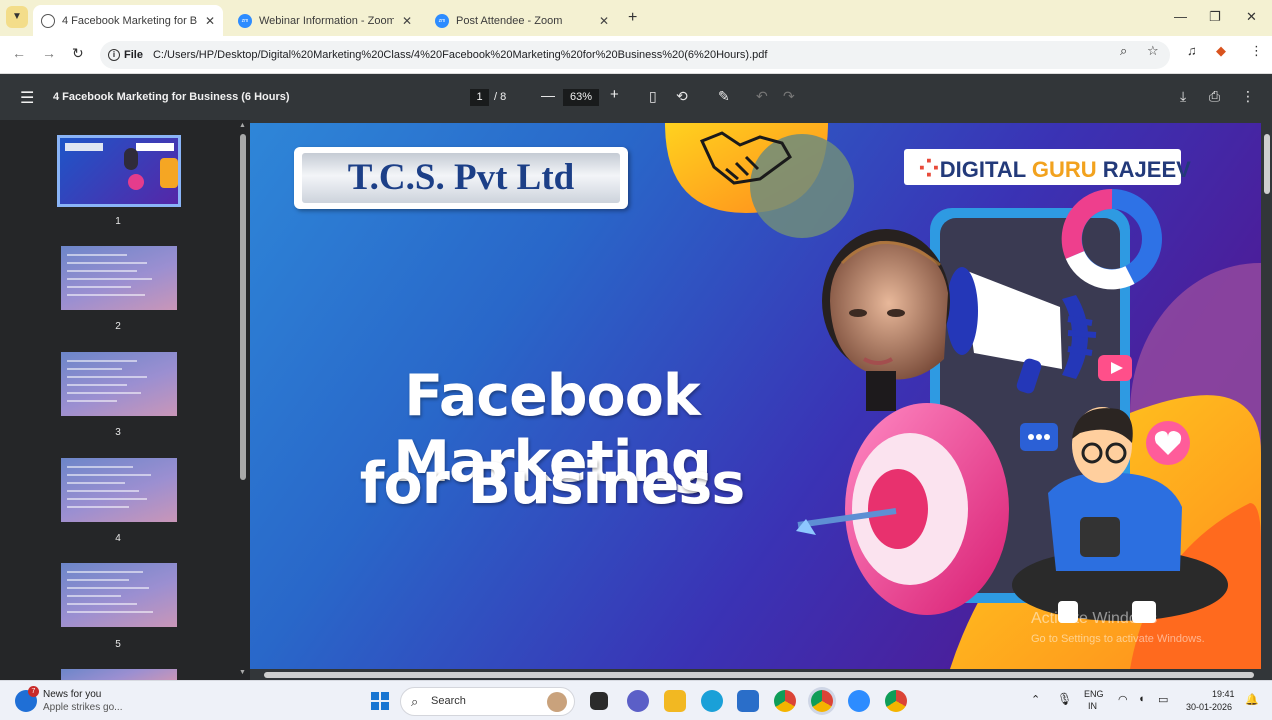  What do you see at coordinates (1248, 96) in the screenshot?
I see `more-actions-icon: ⋮` at bounding box center [1248, 96].